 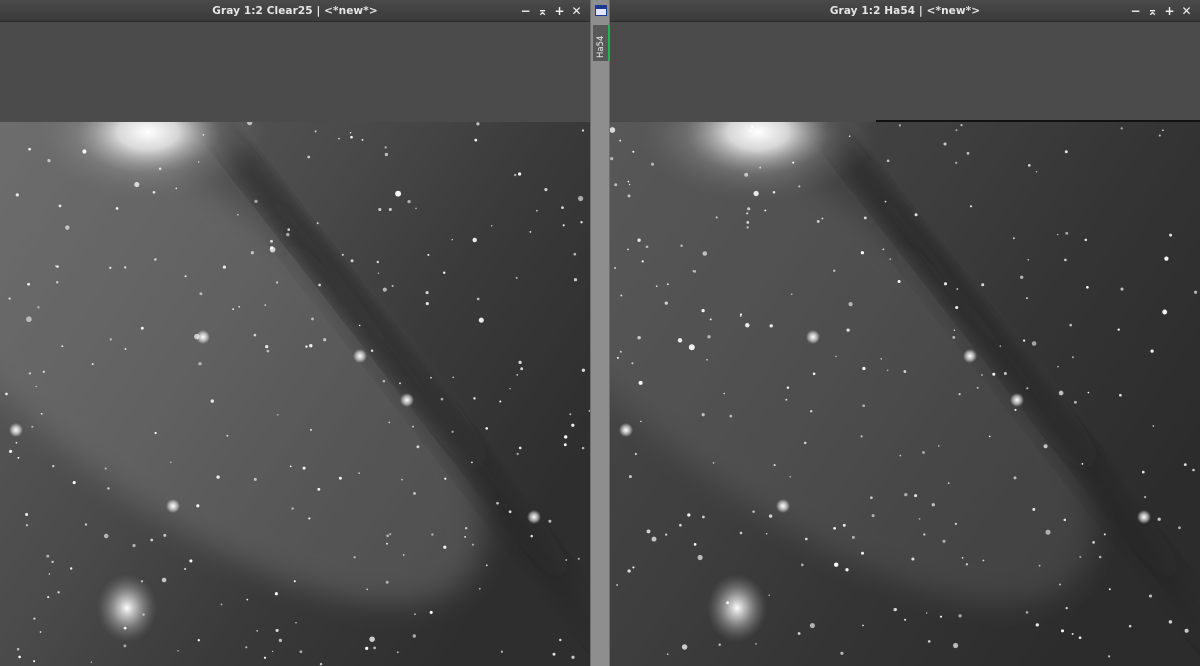 What do you see at coordinates (601, 10) in the screenshot?
I see `window-icon` at bounding box center [601, 10].